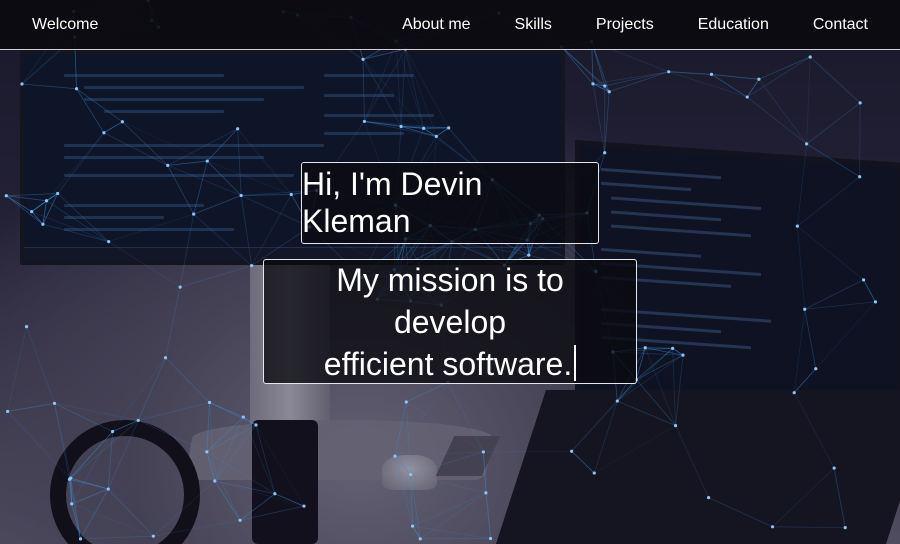 This screenshot has height=544, width=900. Describe the element at coordinates (533, 25) in the screenshot. I see `nav-skills-link: Skills` at that location.